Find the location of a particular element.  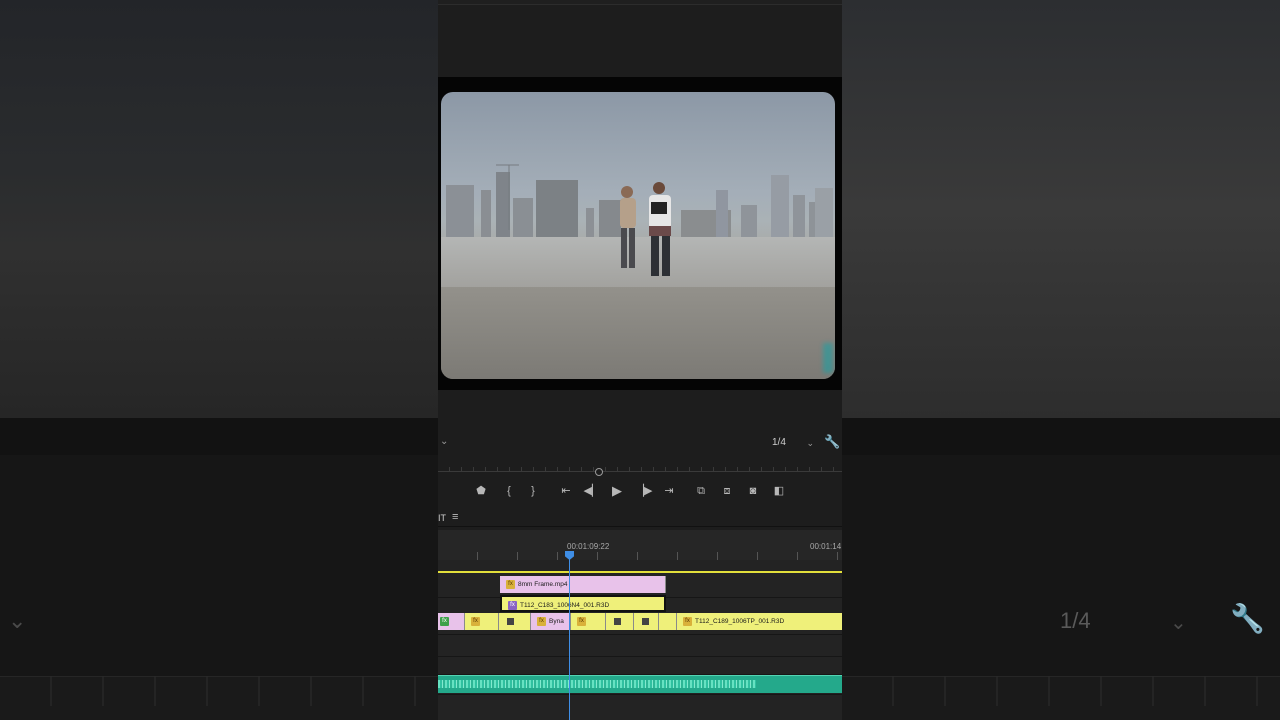

hamburger-menu-icon: ≡ is located at coordinates (455, 517).